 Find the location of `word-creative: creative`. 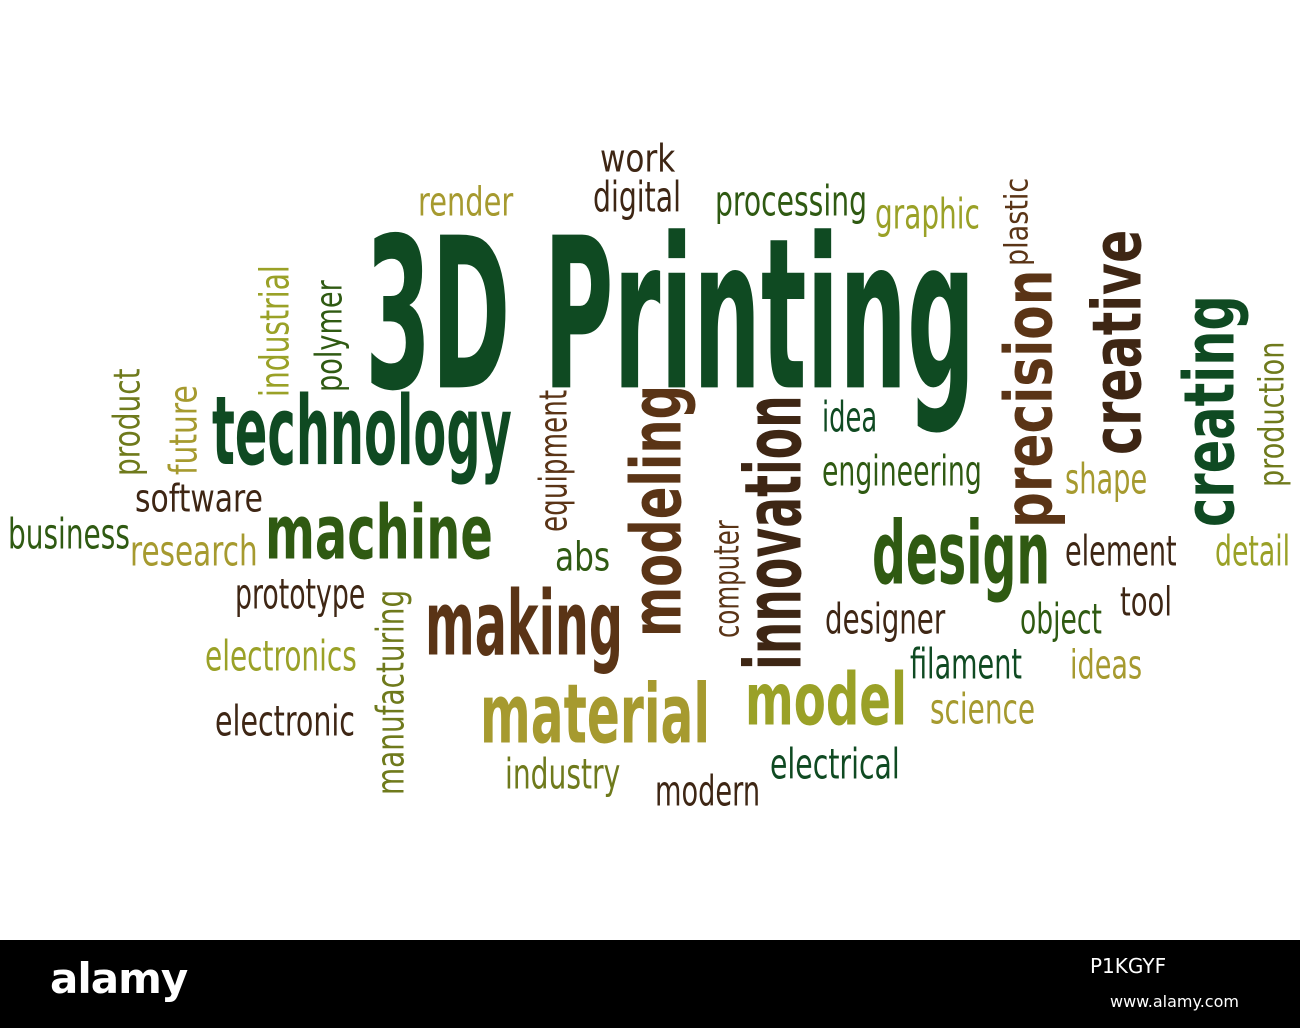

word-creative: creative is located at coordinates (1118, 342).